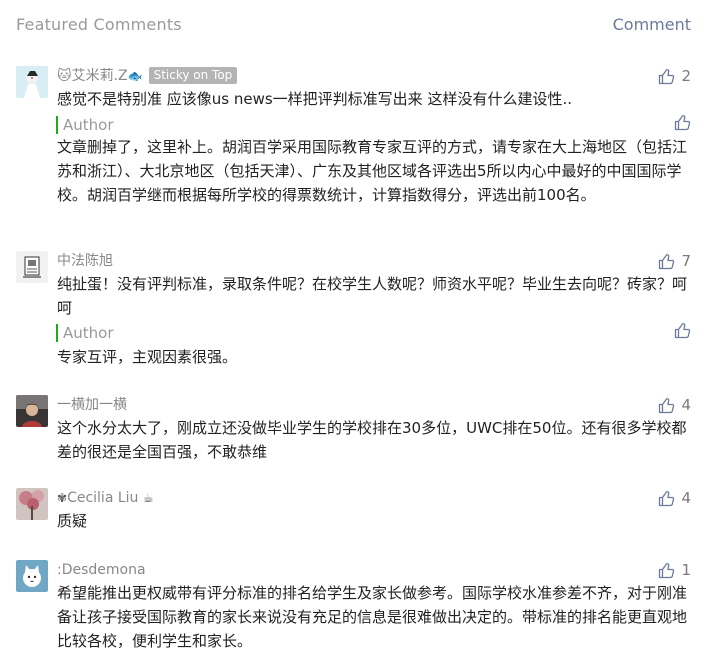 The width and height of the screenshot is (707, 653). I want to click on like-button: 7, so click(674, 261).